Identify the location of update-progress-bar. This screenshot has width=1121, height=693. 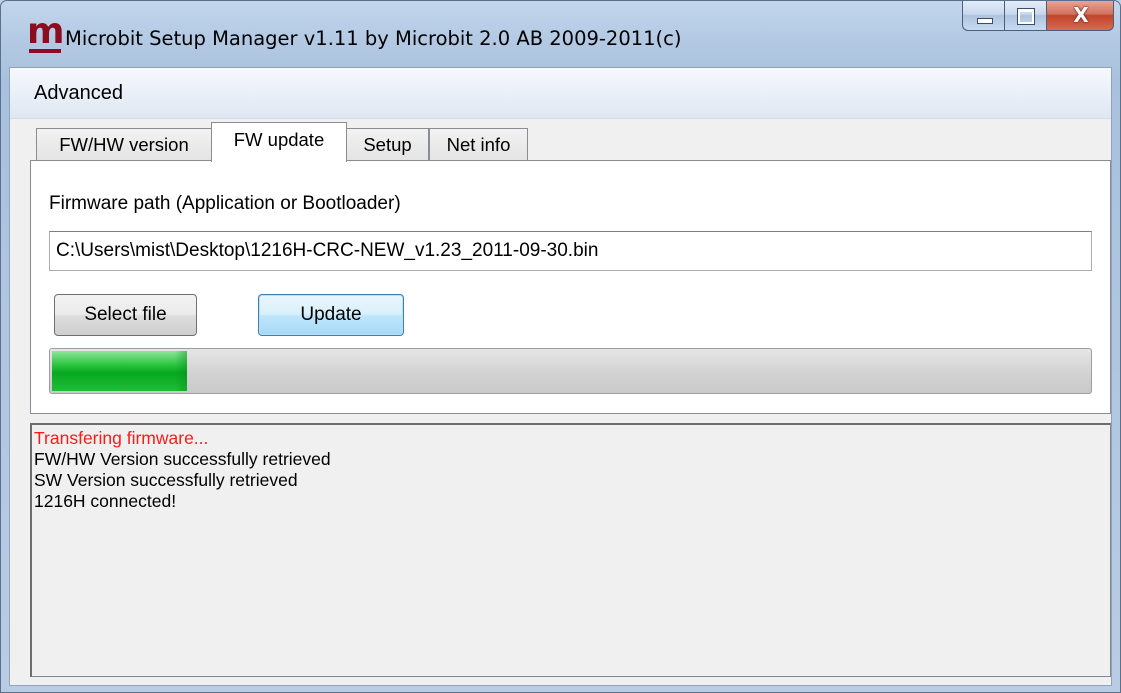
(570, 371).